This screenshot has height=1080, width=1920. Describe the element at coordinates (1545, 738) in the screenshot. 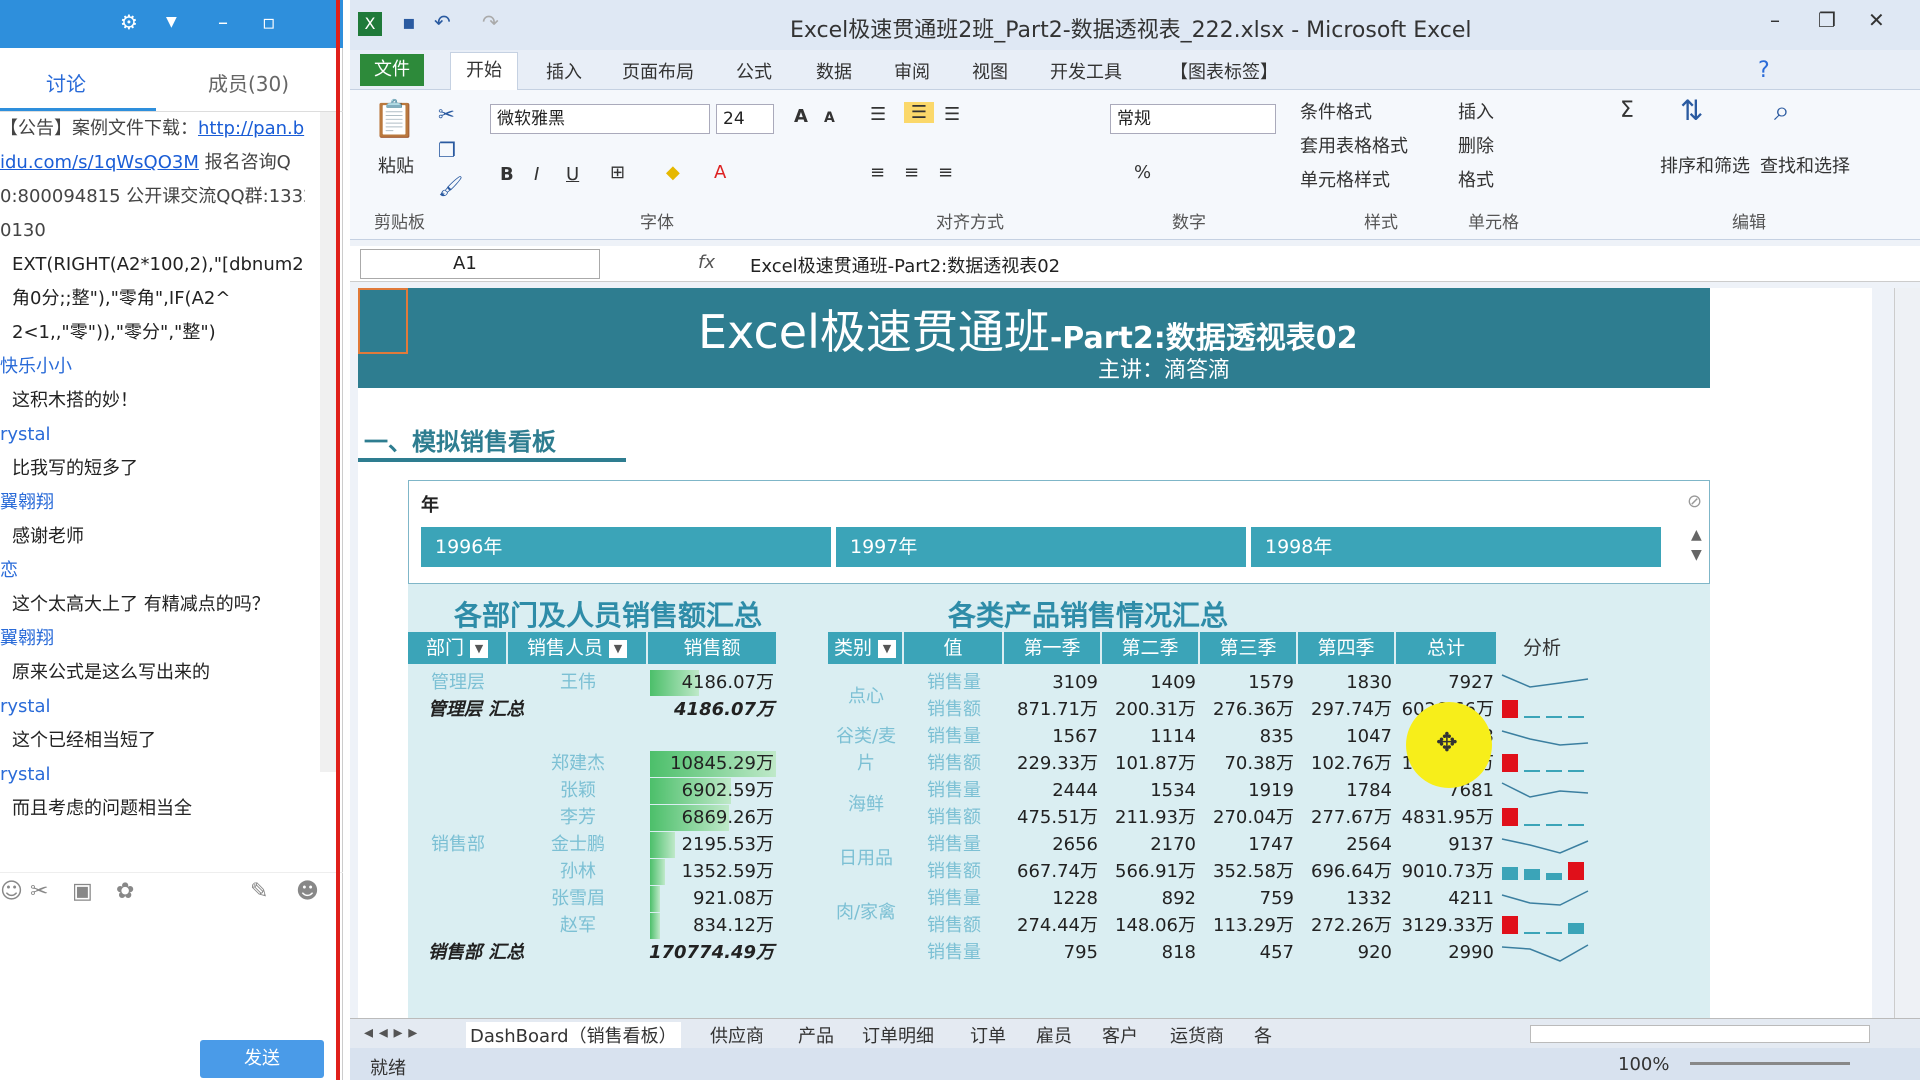

I see `sparkline` at that location.